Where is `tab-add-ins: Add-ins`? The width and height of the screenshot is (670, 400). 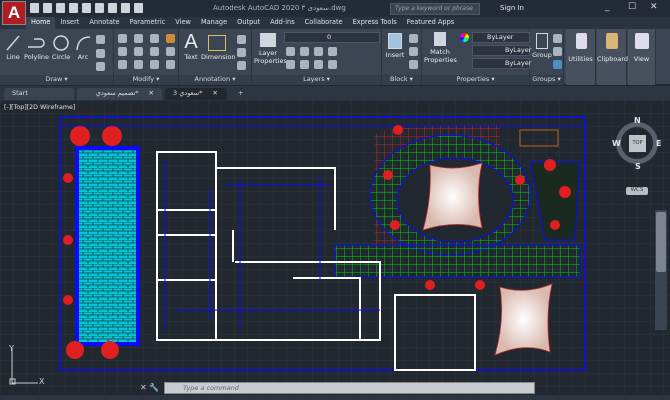 tab-add-ins: Add-ins is located at coordinates (282, 23).